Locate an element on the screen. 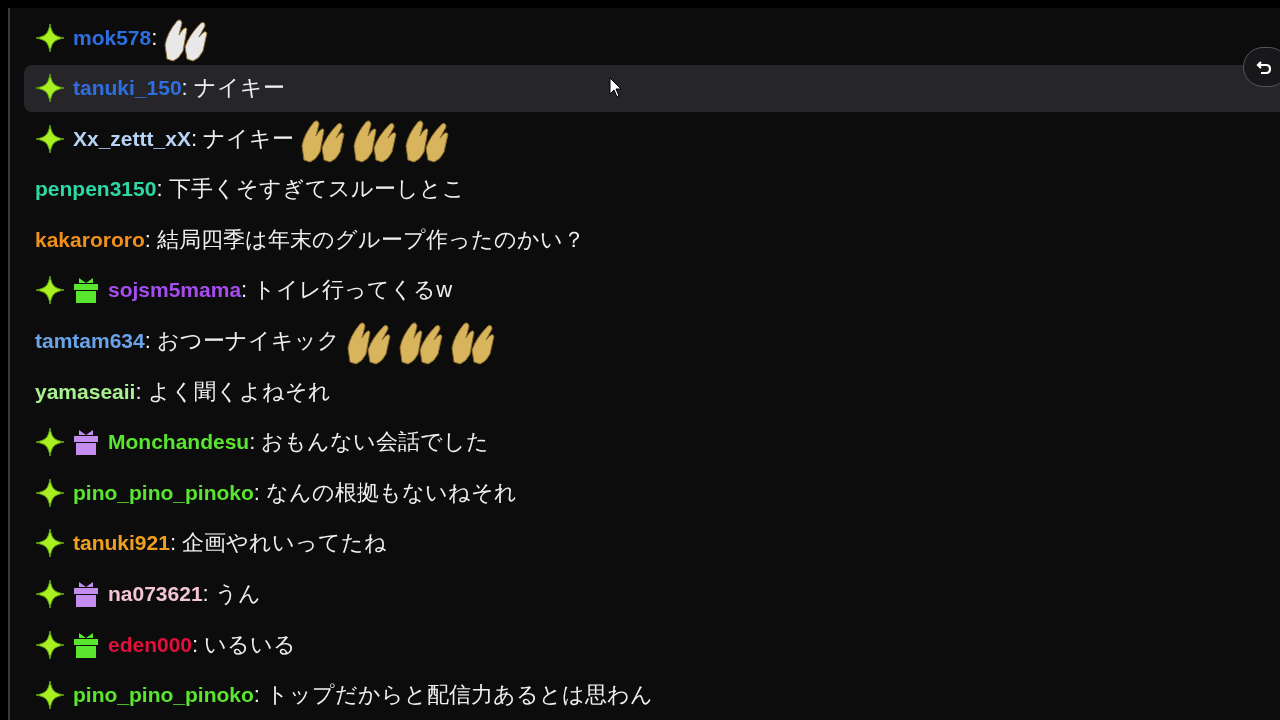  chat-message: tanuki_150: ナイキー is located at coordinates (652, 88).